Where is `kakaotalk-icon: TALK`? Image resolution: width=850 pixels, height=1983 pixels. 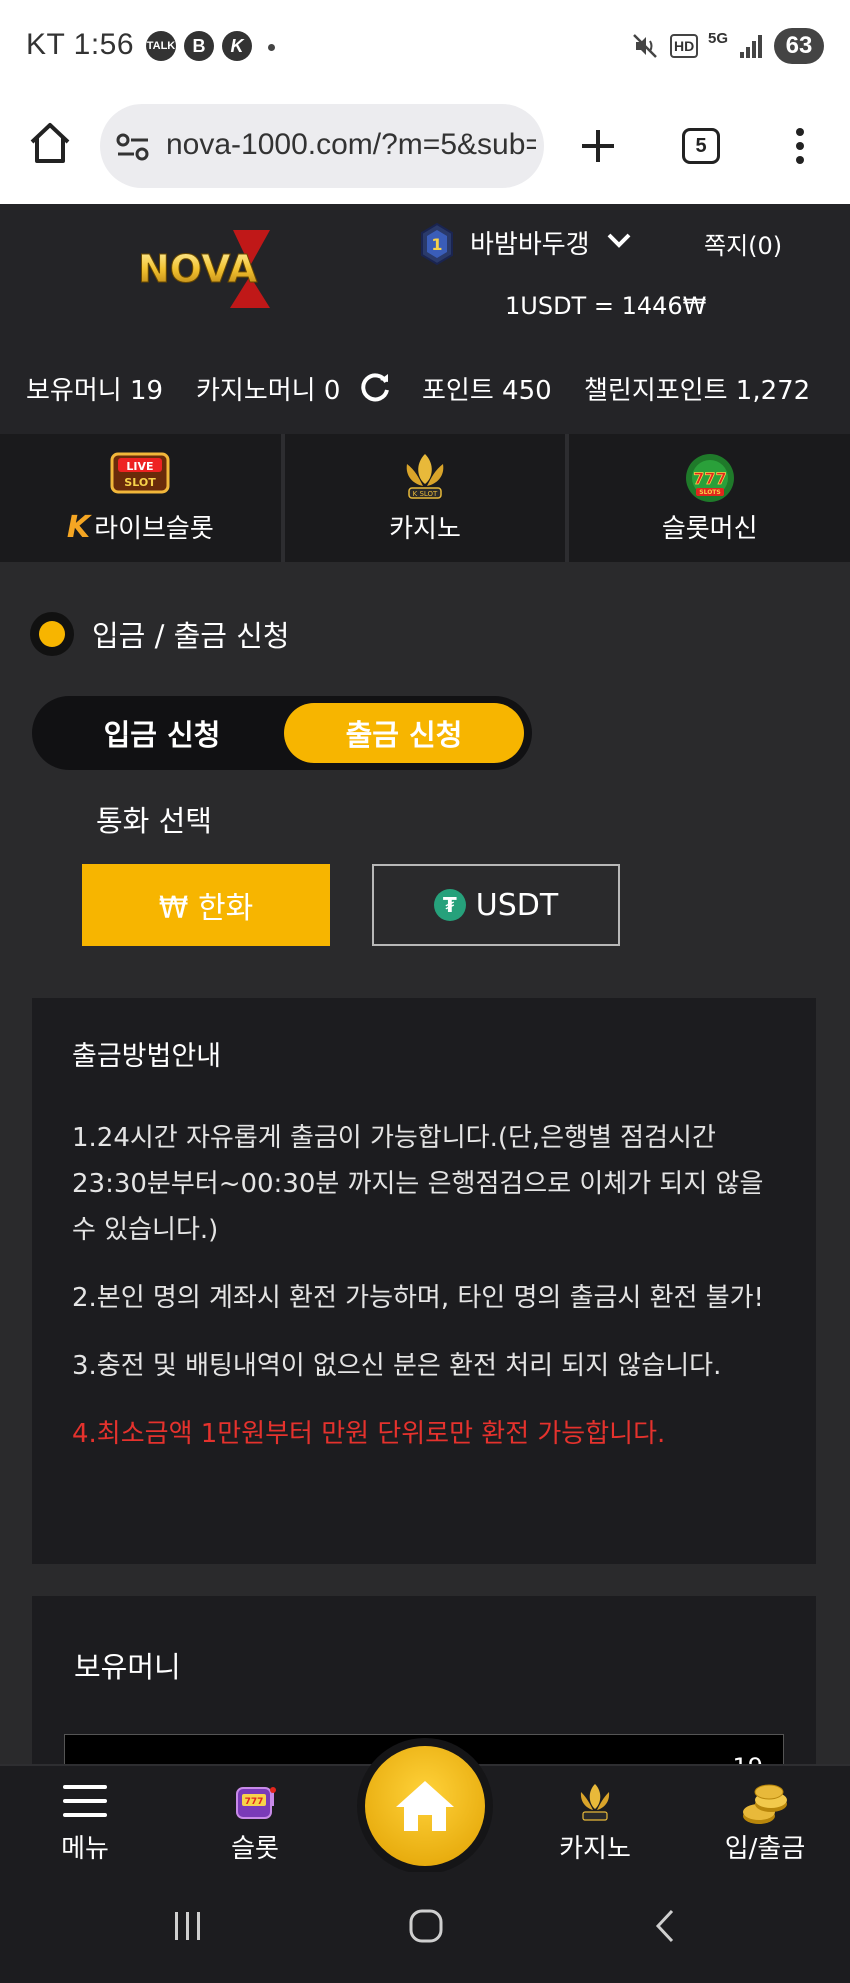 kakaotalk-icon: TALK is located at coordinates (161, 46).